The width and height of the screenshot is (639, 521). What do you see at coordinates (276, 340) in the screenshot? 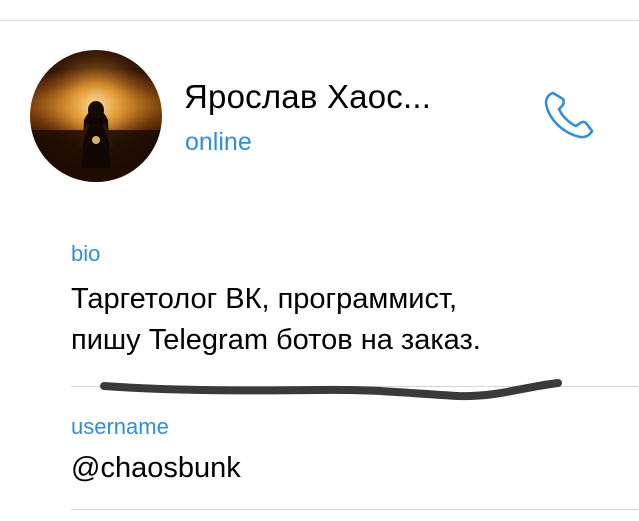
I see `bio-text-line-2: пишу Telegram ботов на заказ.` at bounding box center [276, 340].